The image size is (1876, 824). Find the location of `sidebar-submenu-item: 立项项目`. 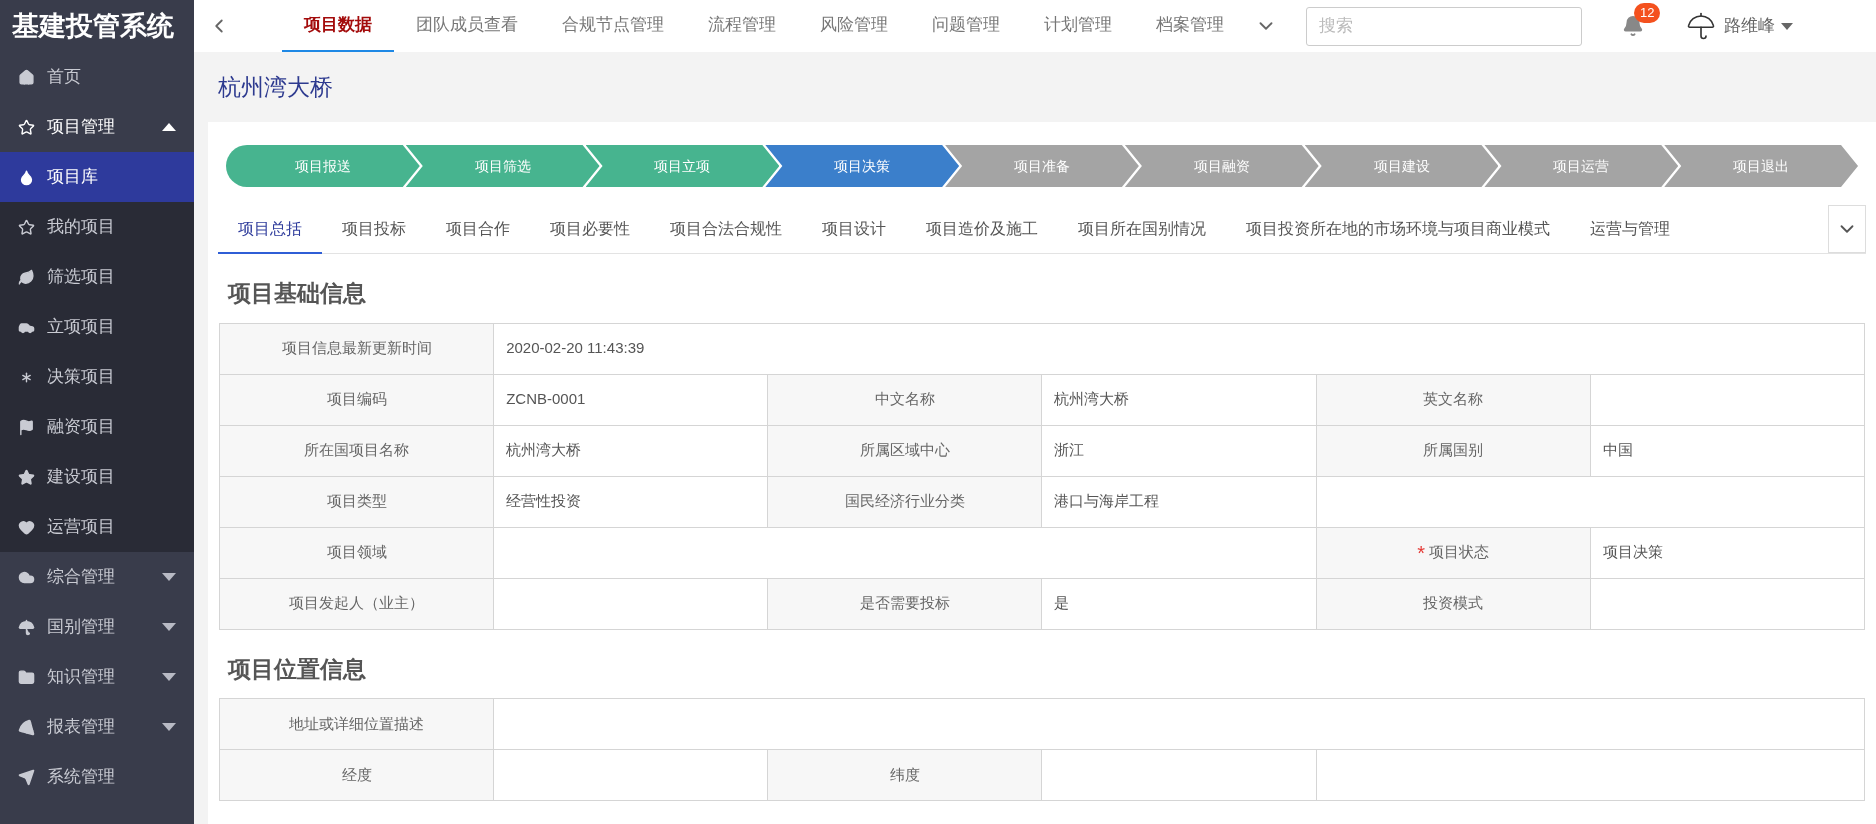

sidebar-submenu-item: 立项项目 is located at coordinates (97, 327).